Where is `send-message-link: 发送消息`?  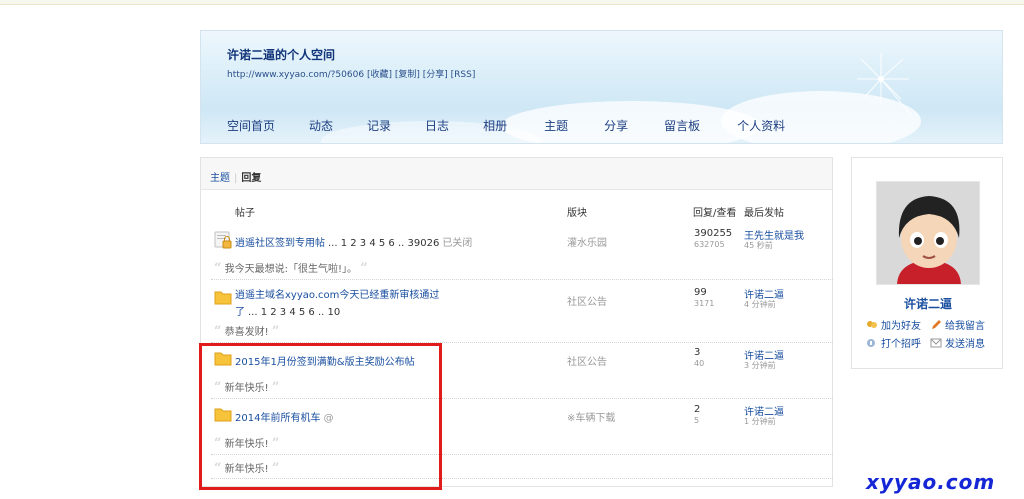
send-message-link: 发送消息 is located at coordinates (957, 342).